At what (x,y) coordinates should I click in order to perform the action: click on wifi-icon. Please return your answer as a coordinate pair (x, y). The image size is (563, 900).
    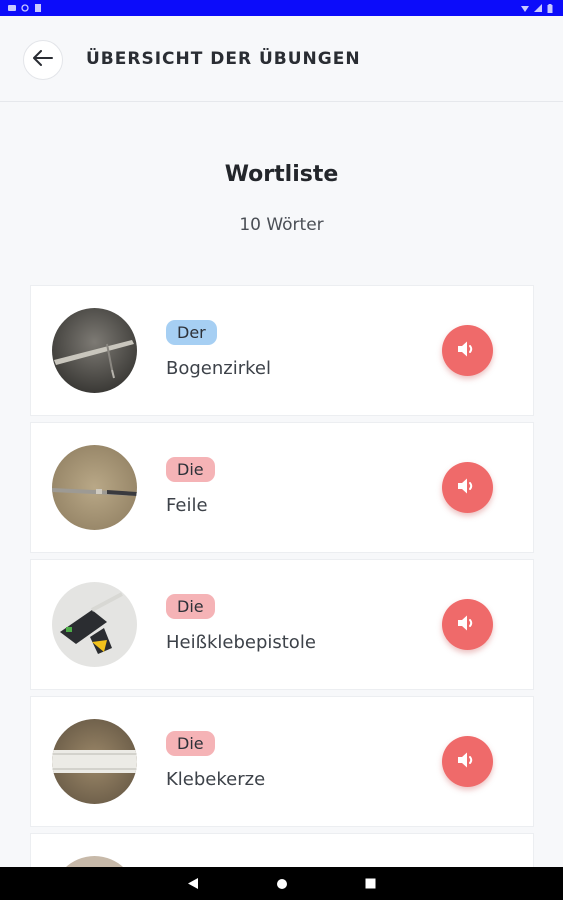
    Looking at the image, I should click on (525, 8).